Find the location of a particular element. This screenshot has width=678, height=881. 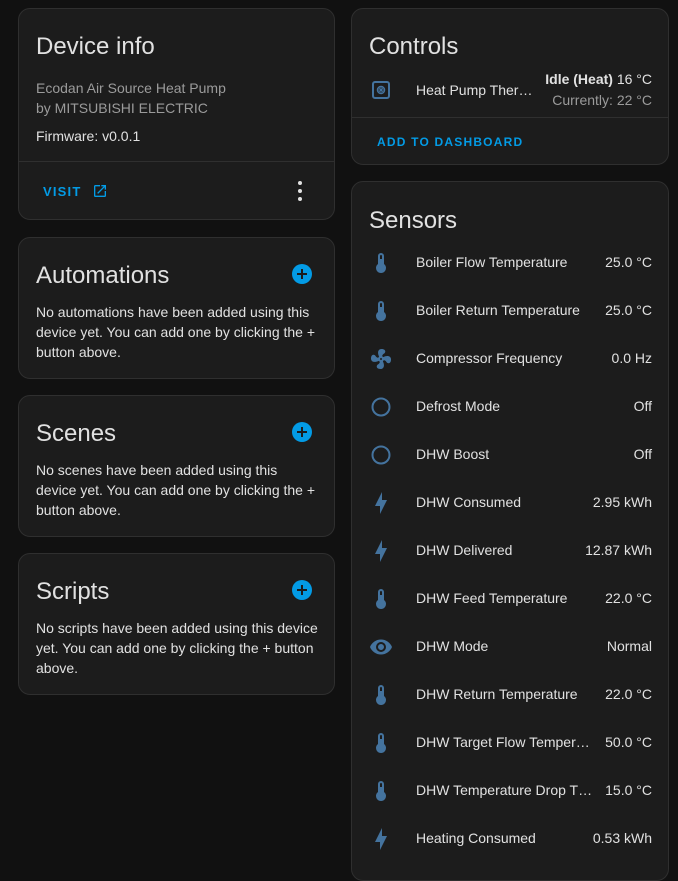

device-manufacturer: by MITSUBISHI ELECTRIC is located at coordinates (122, 108).